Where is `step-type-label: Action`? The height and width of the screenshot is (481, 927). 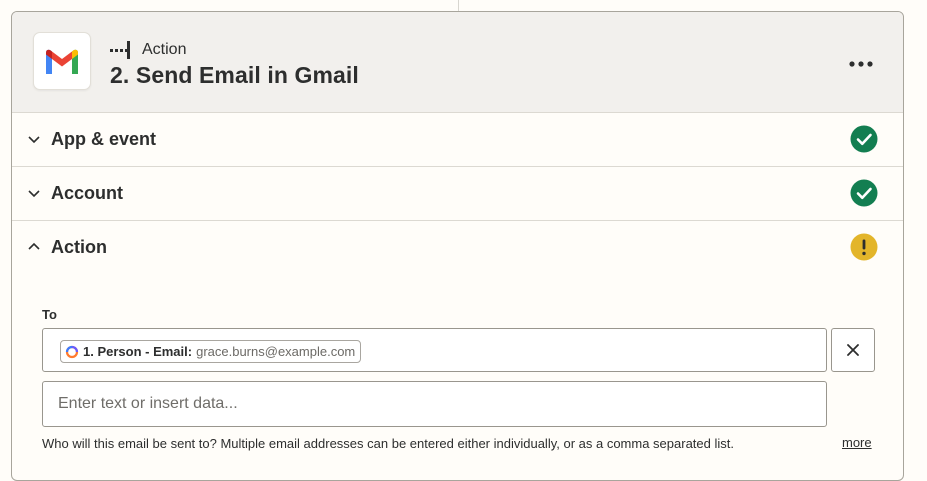
step-type-label: Action is located at coordinates (164, 49).